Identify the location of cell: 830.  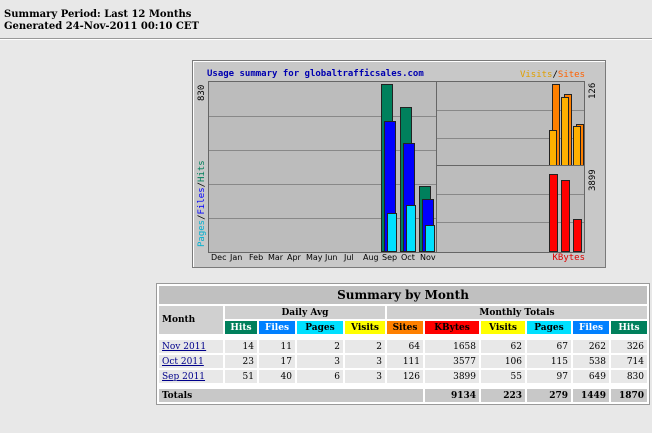
(629, 376).